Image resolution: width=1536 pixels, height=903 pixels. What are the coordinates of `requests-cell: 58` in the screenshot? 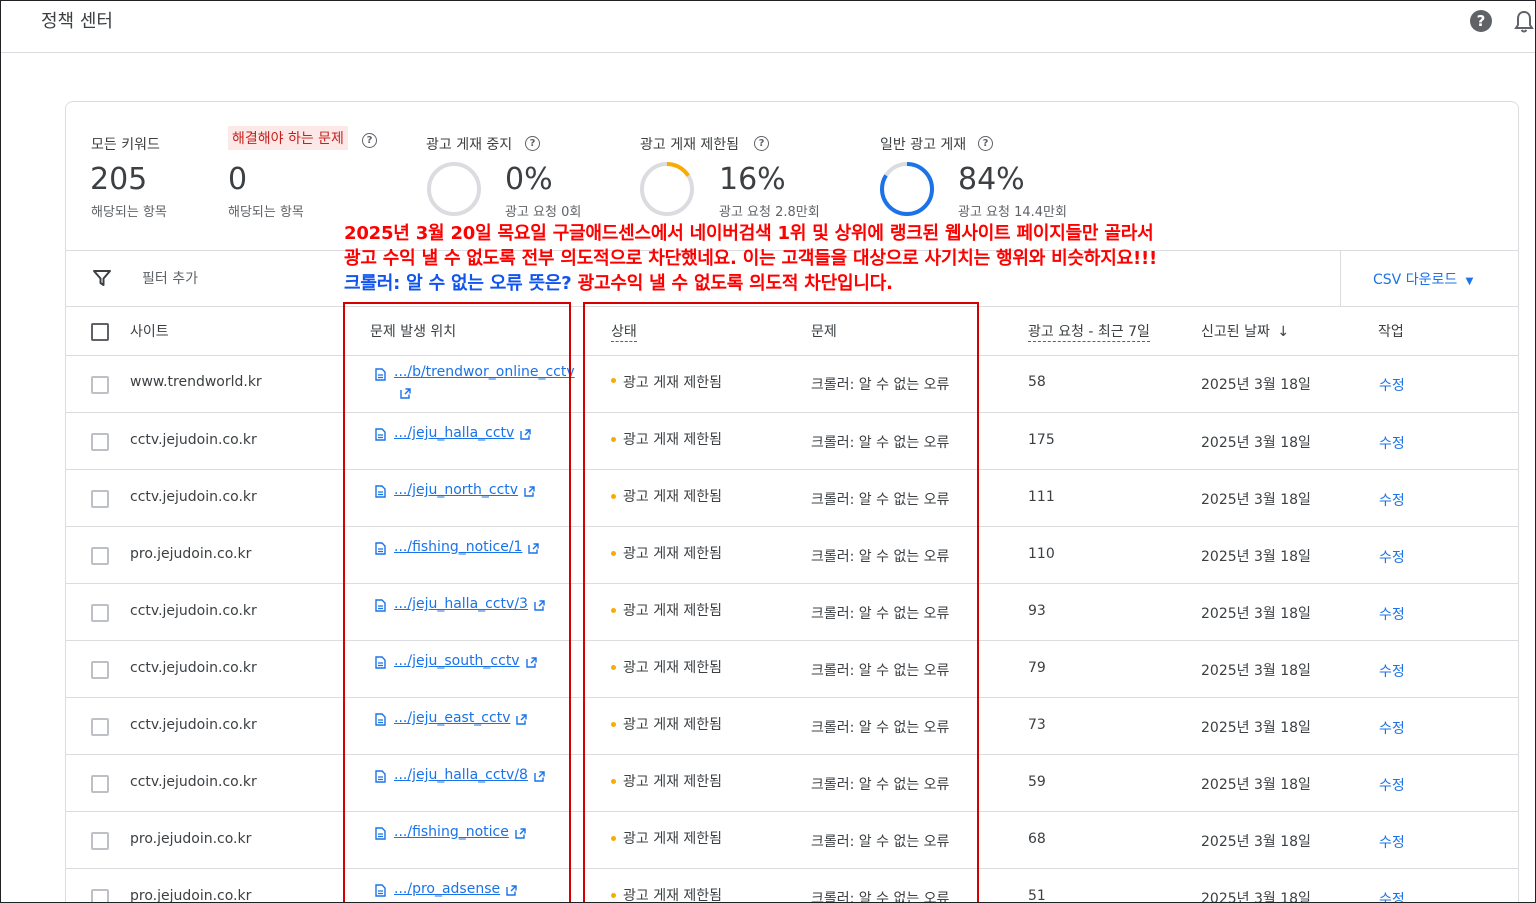 It's located at (1037, 382).